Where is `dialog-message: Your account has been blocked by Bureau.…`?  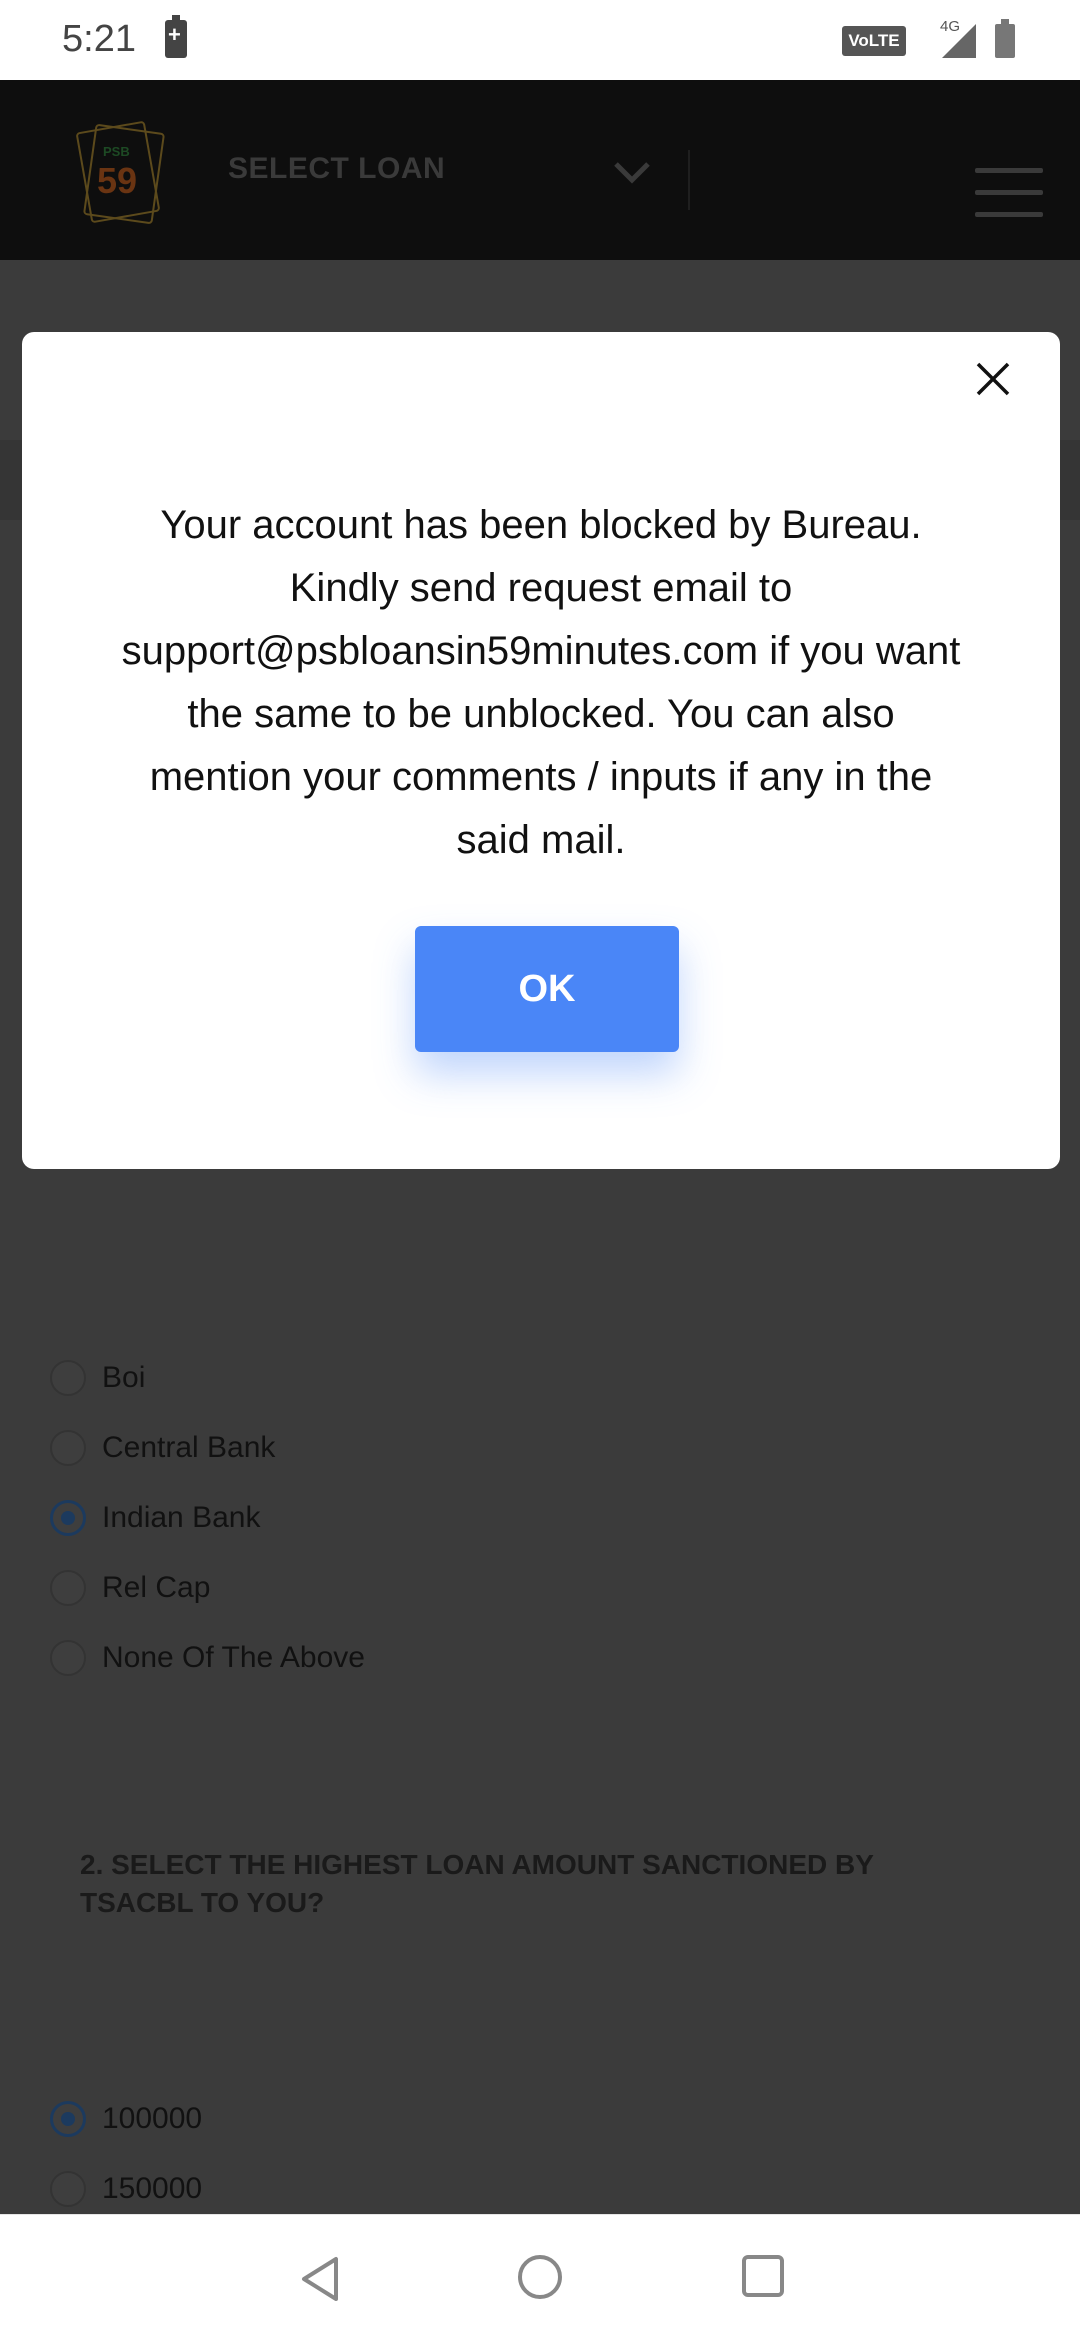 dialog-message: Your account has been blocked by Bureau.… is located at coordinates (541, 682).